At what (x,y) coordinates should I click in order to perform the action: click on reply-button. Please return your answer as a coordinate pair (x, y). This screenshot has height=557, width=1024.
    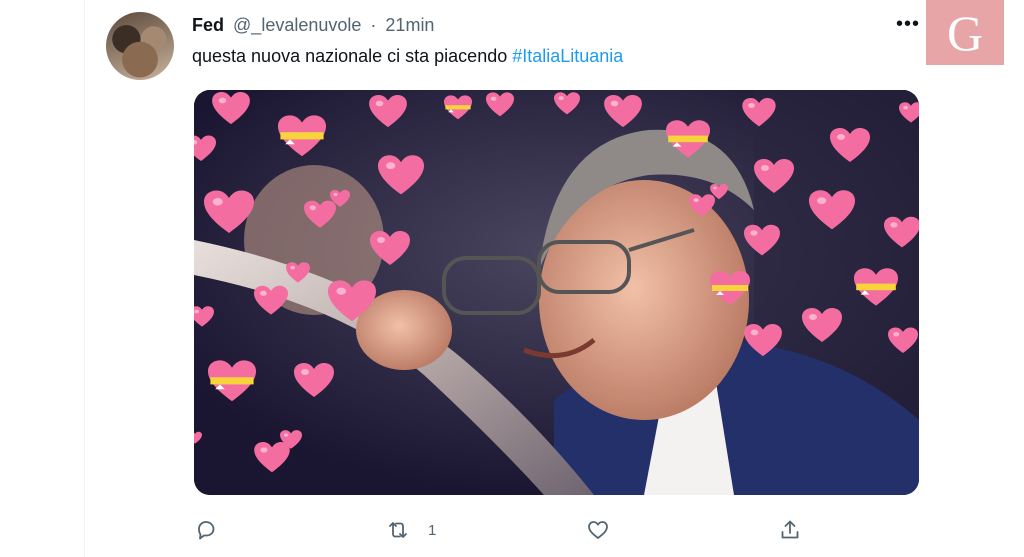
    Looking at the image, I should click on (206, 530).